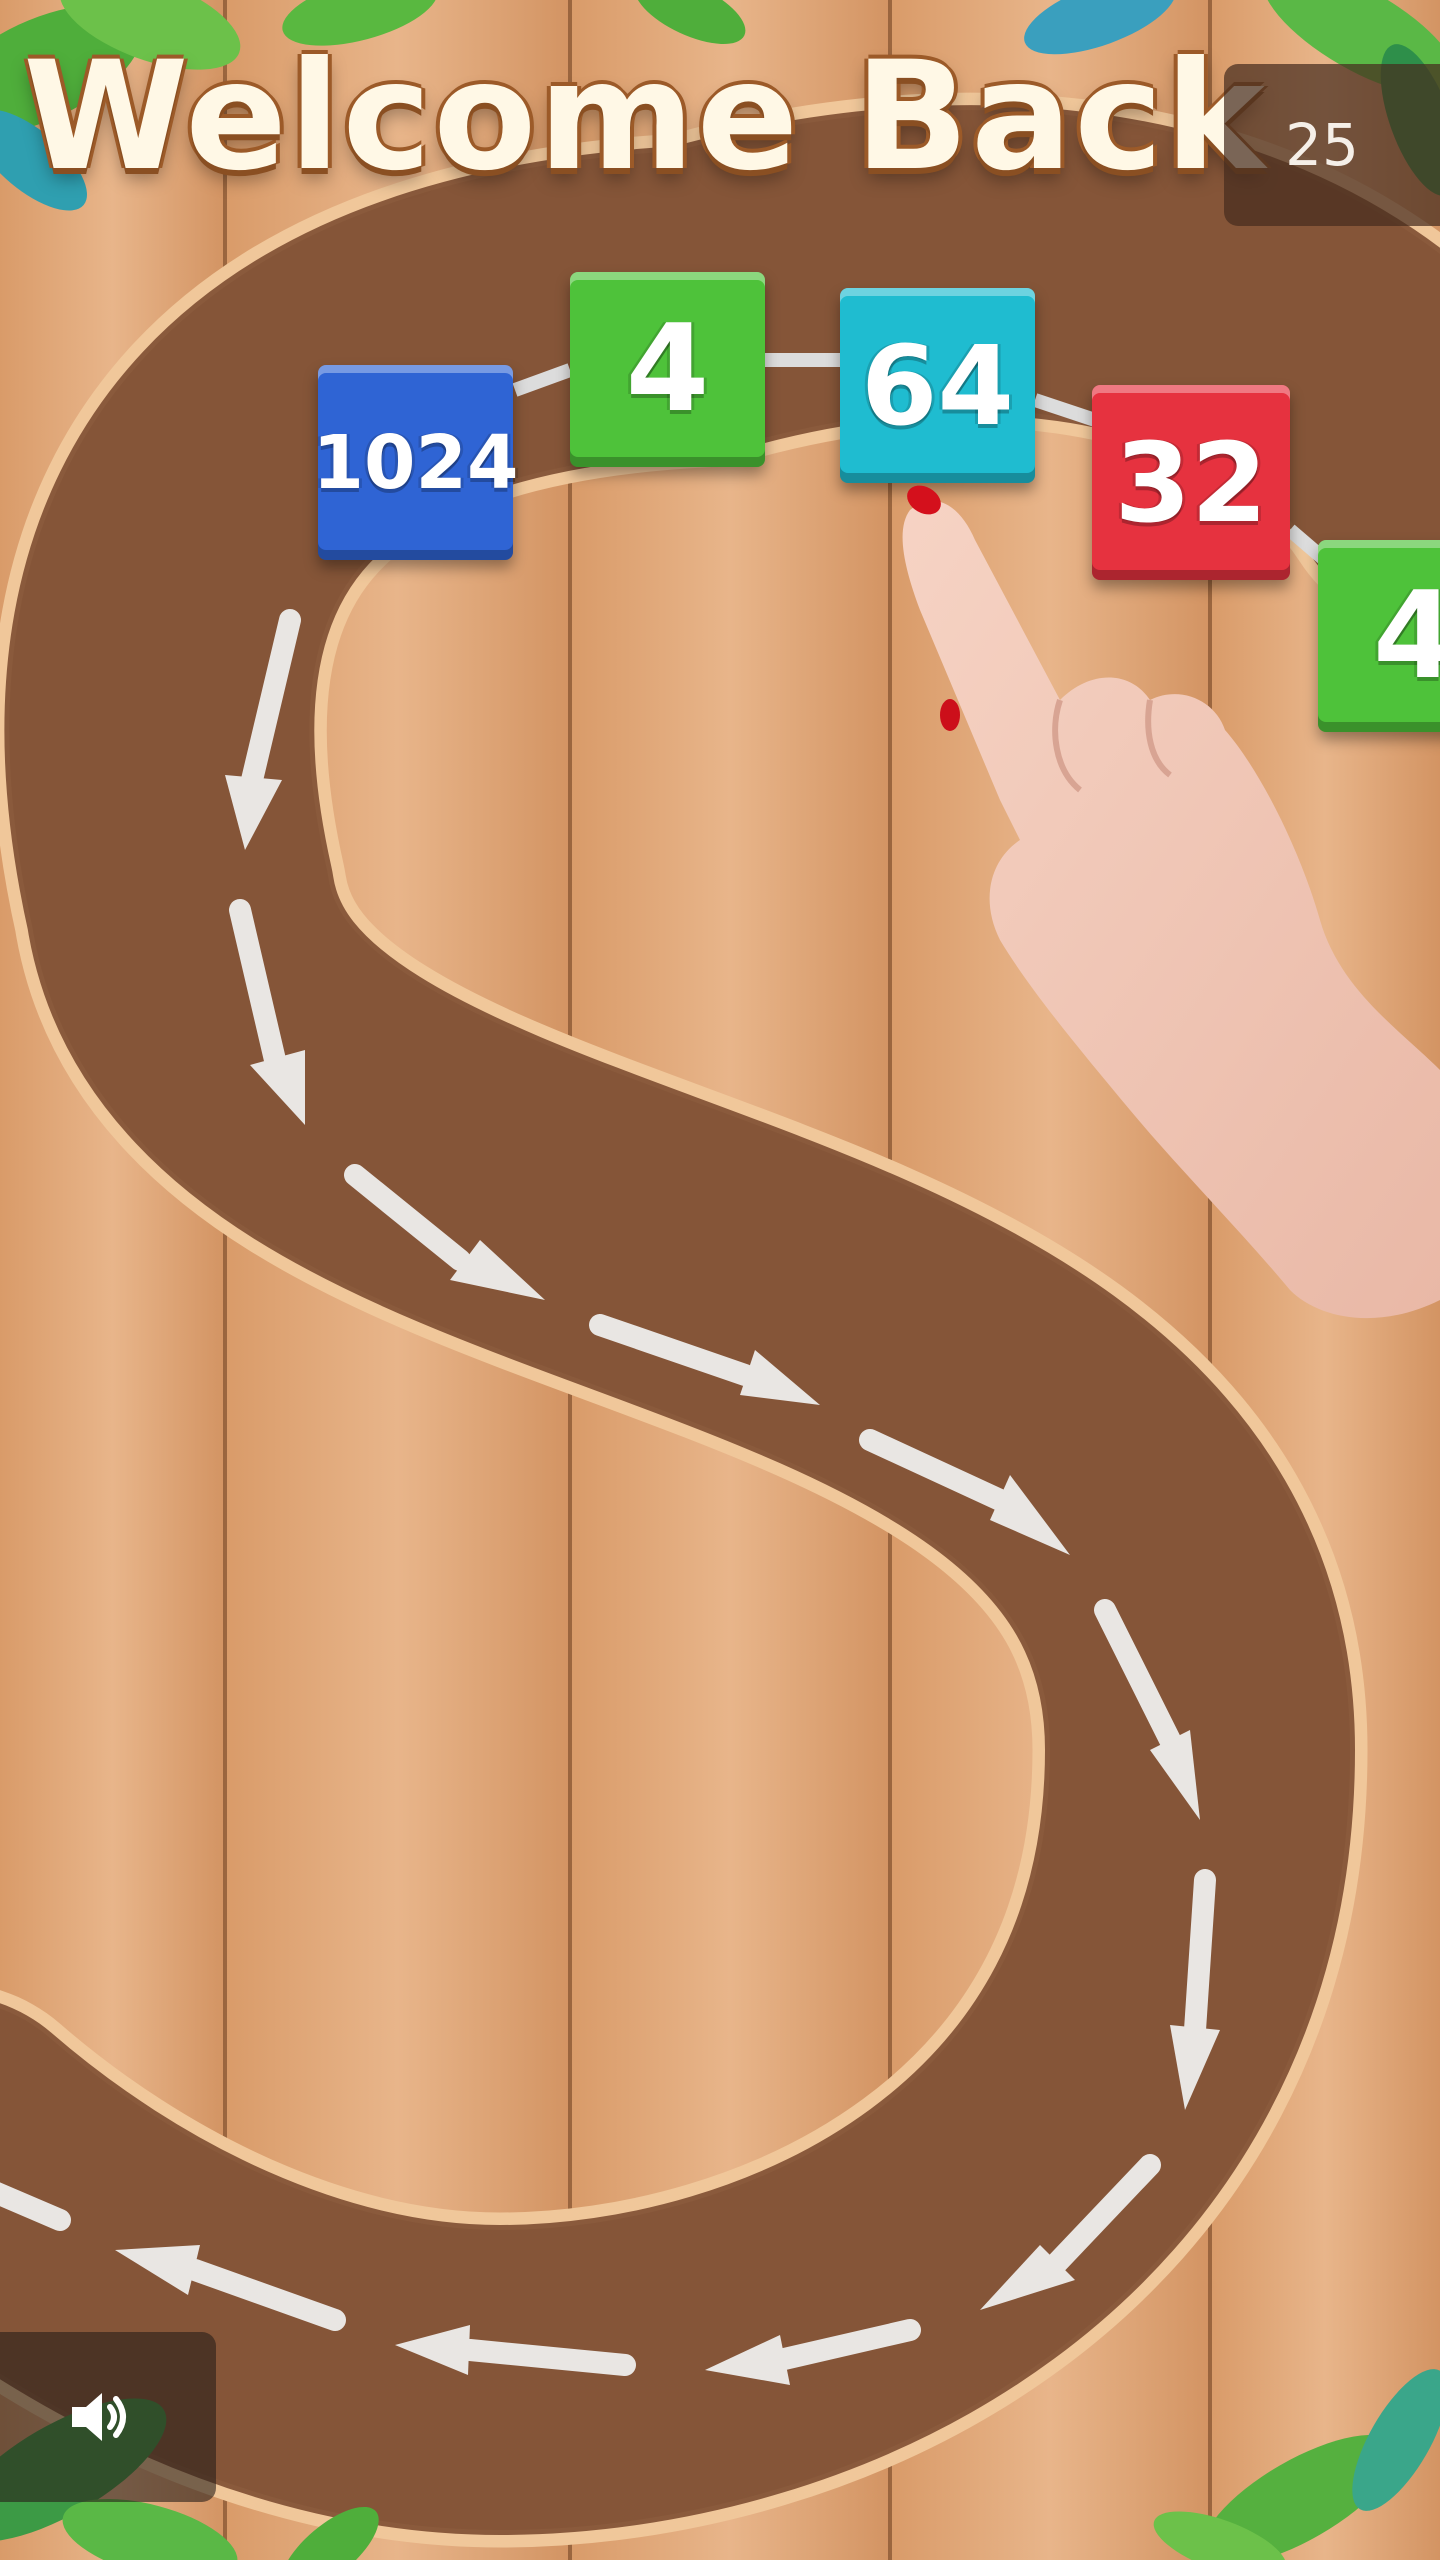  I want to click on countdown-timer: 25, so click(1332, 145).